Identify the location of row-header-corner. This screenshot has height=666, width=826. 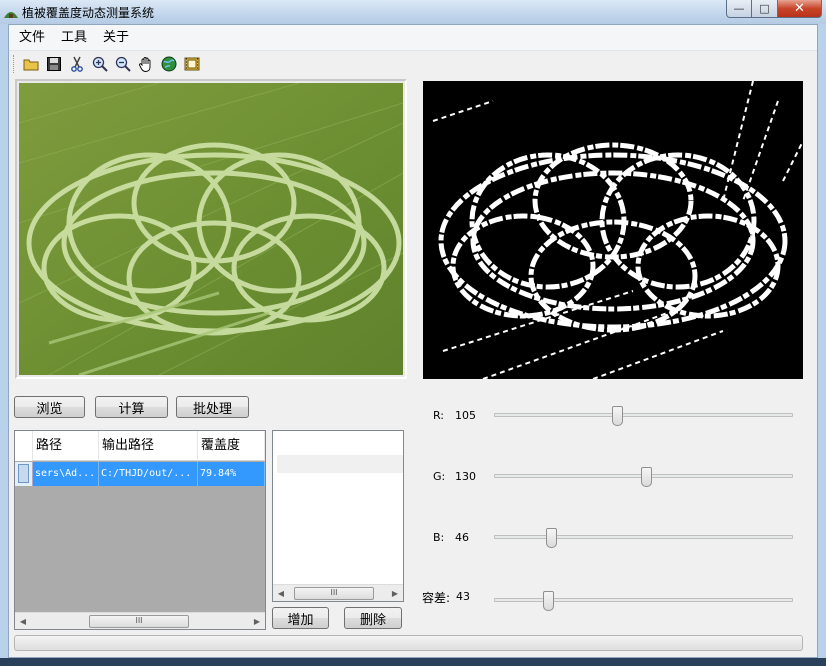
(24, 446).